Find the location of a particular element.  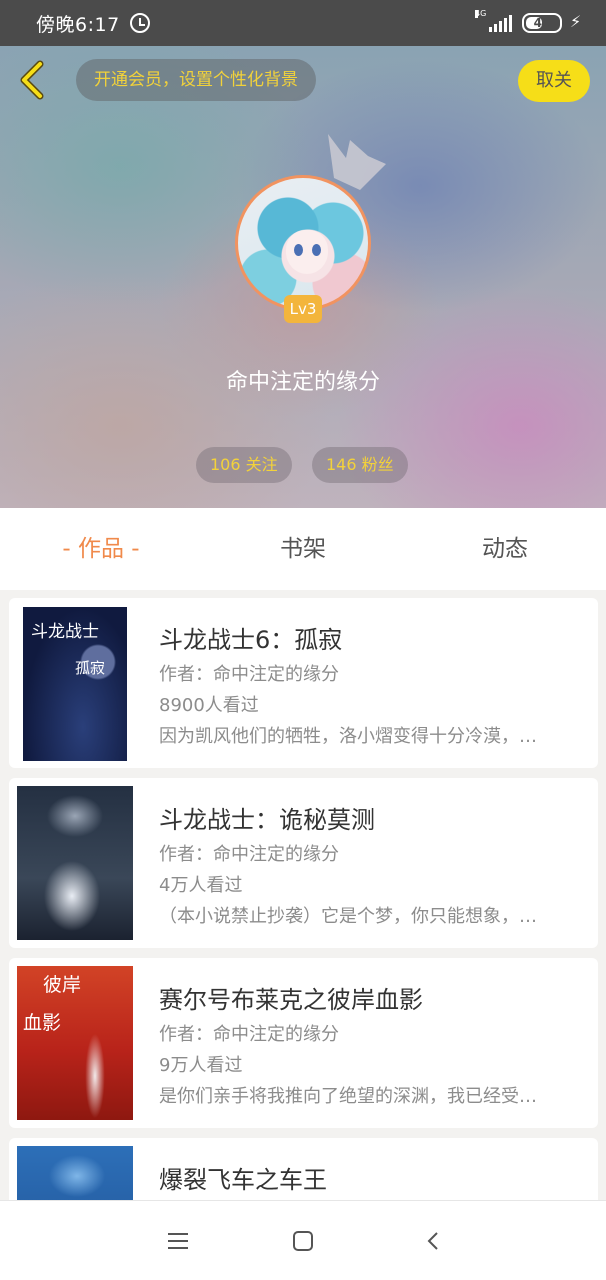

signal-icon: 4G is located at coordinates (493, 21).